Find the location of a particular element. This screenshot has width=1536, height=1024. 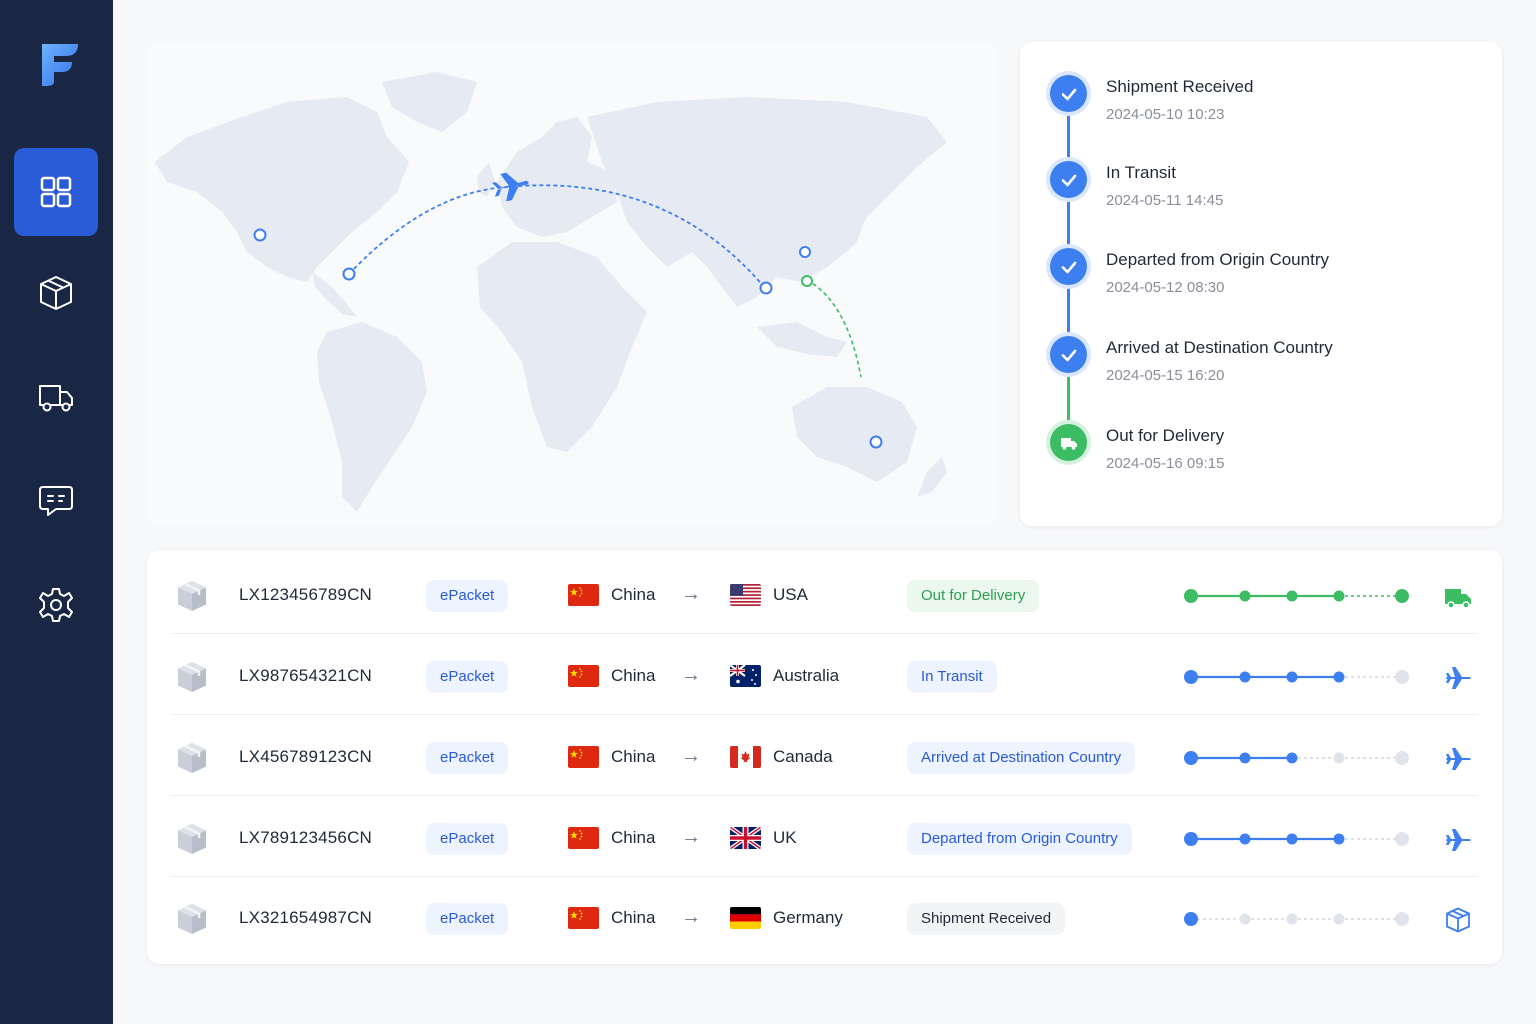

timeline-event-time: 2024-05-16 09:15 is located at coordinates (1165, 463).